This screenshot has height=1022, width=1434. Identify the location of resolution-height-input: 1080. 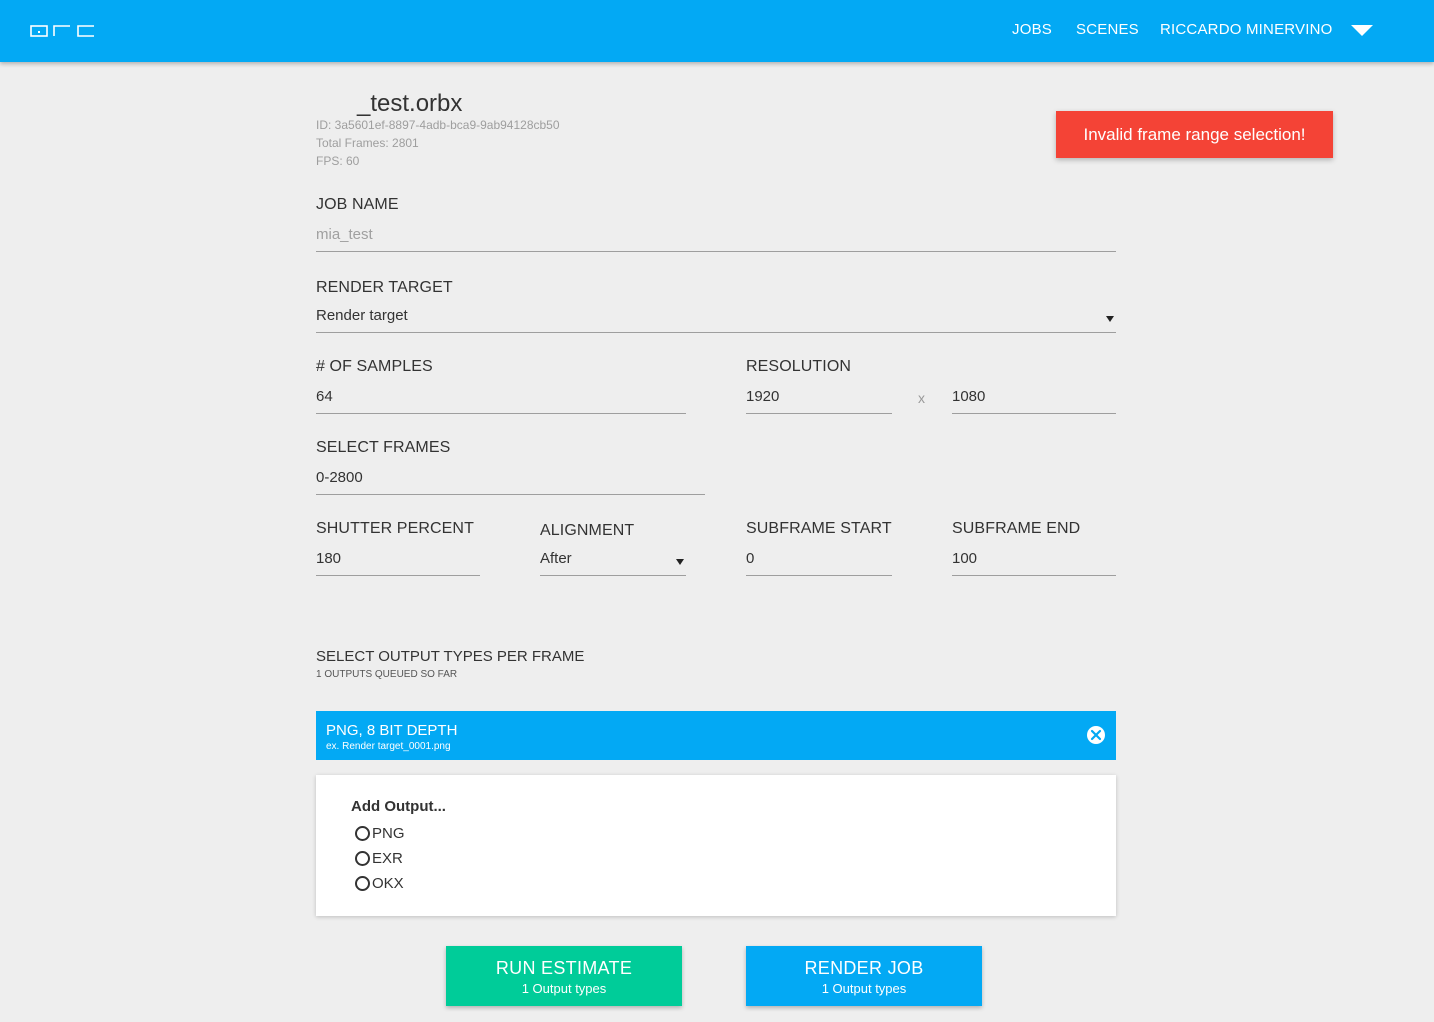
(1034, 401).